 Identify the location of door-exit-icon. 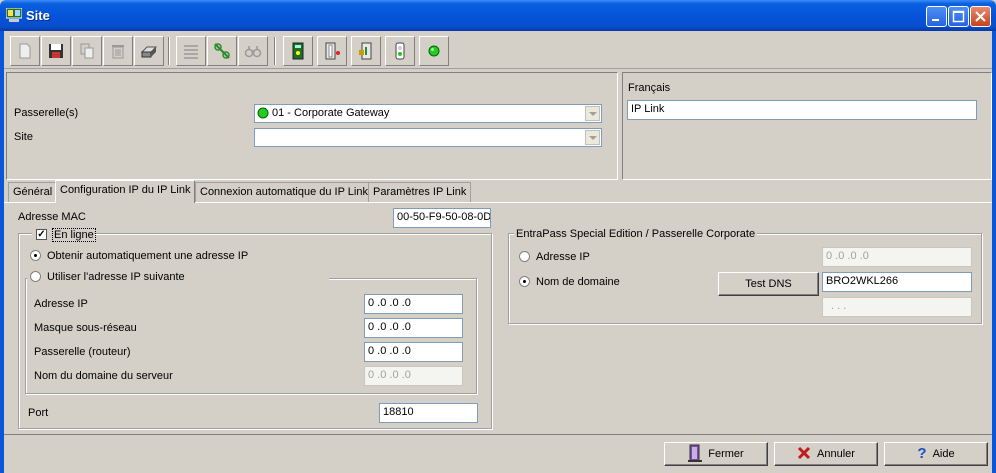
(695, 454).